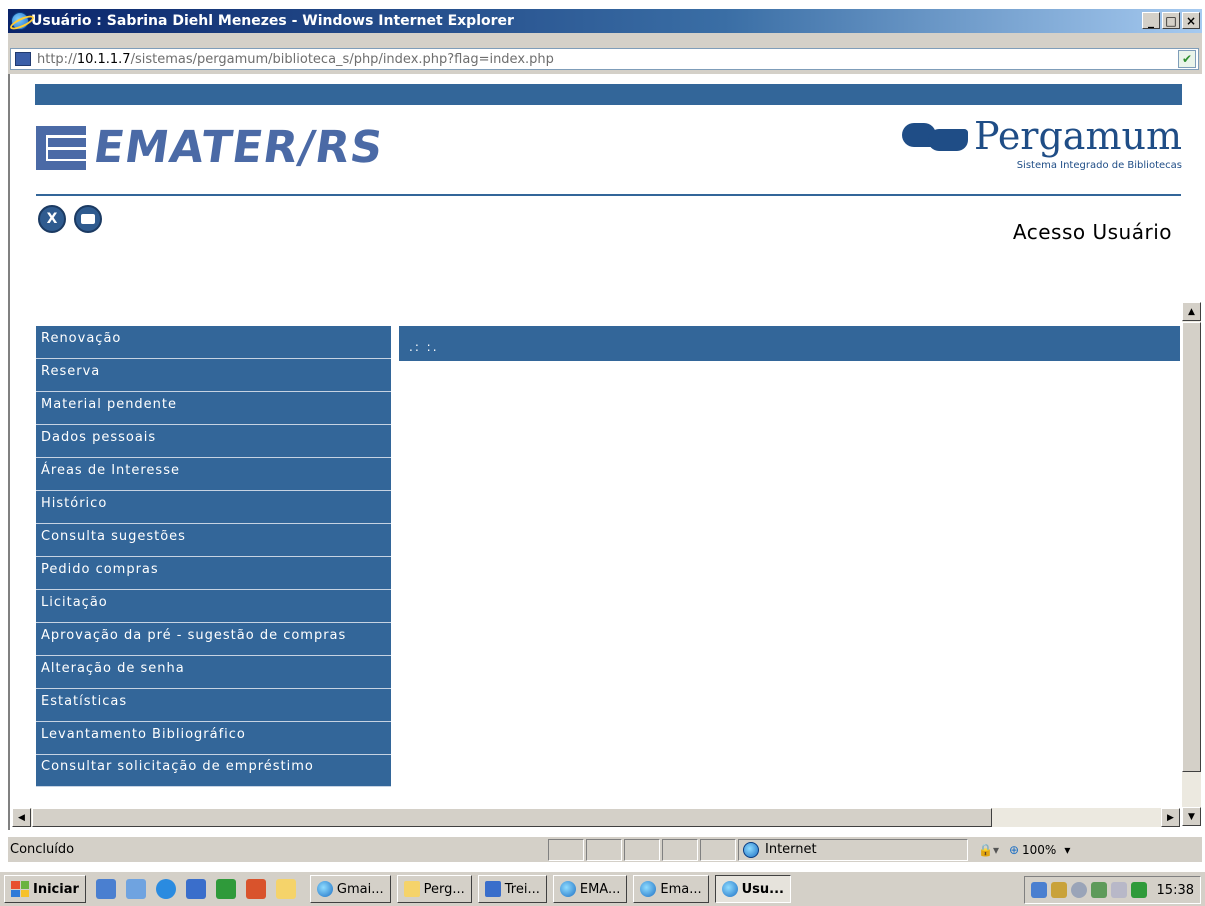 The height and width of the screenshot is (906, 1205). What do you see at coordinates (1039, 850) in the screenshot?
I see `zoom-level: 100%` at bounding box center [1039, 850].